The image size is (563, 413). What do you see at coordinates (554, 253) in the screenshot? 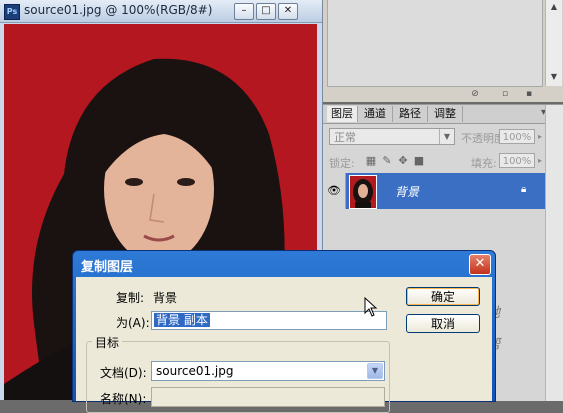
I see `layers-scrollbar` at bounding box center [554, 253].